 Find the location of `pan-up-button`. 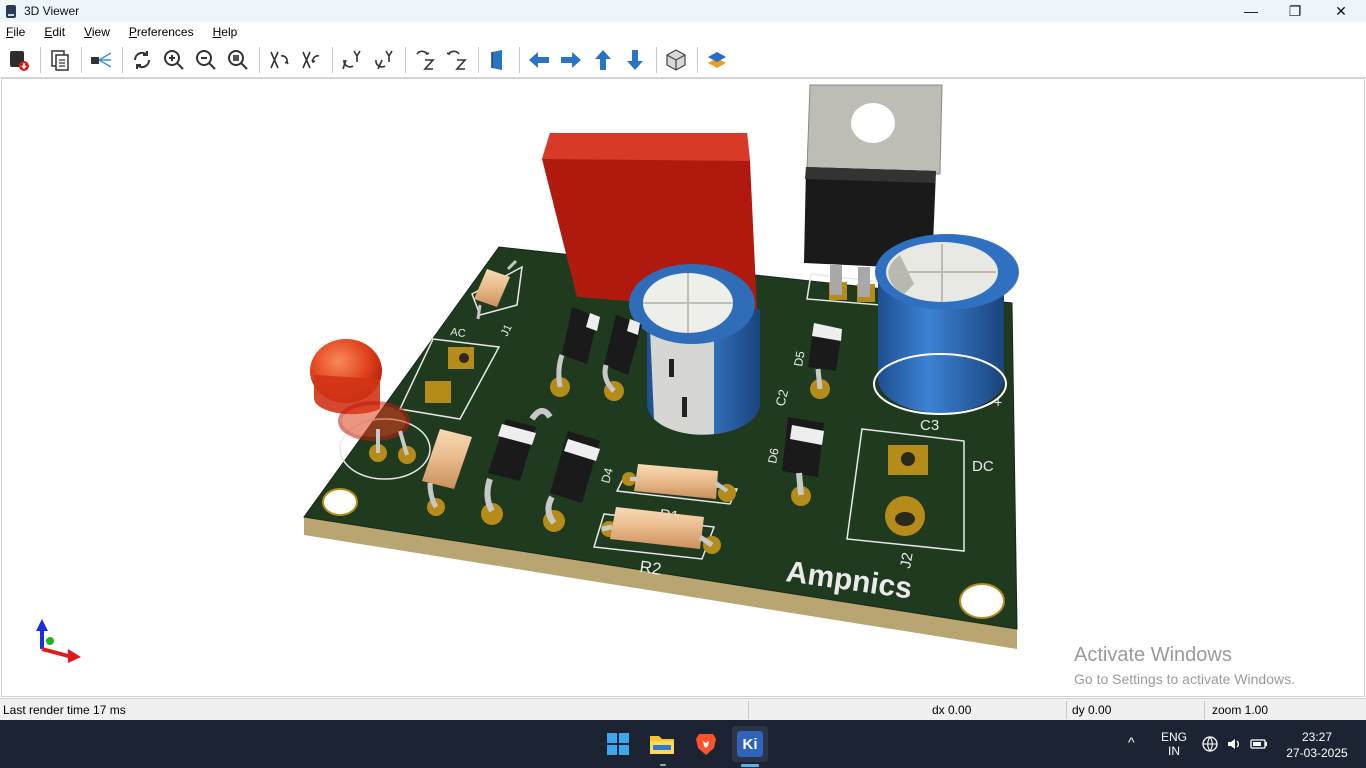

pan-up-button is located at coordinates (603, 60).